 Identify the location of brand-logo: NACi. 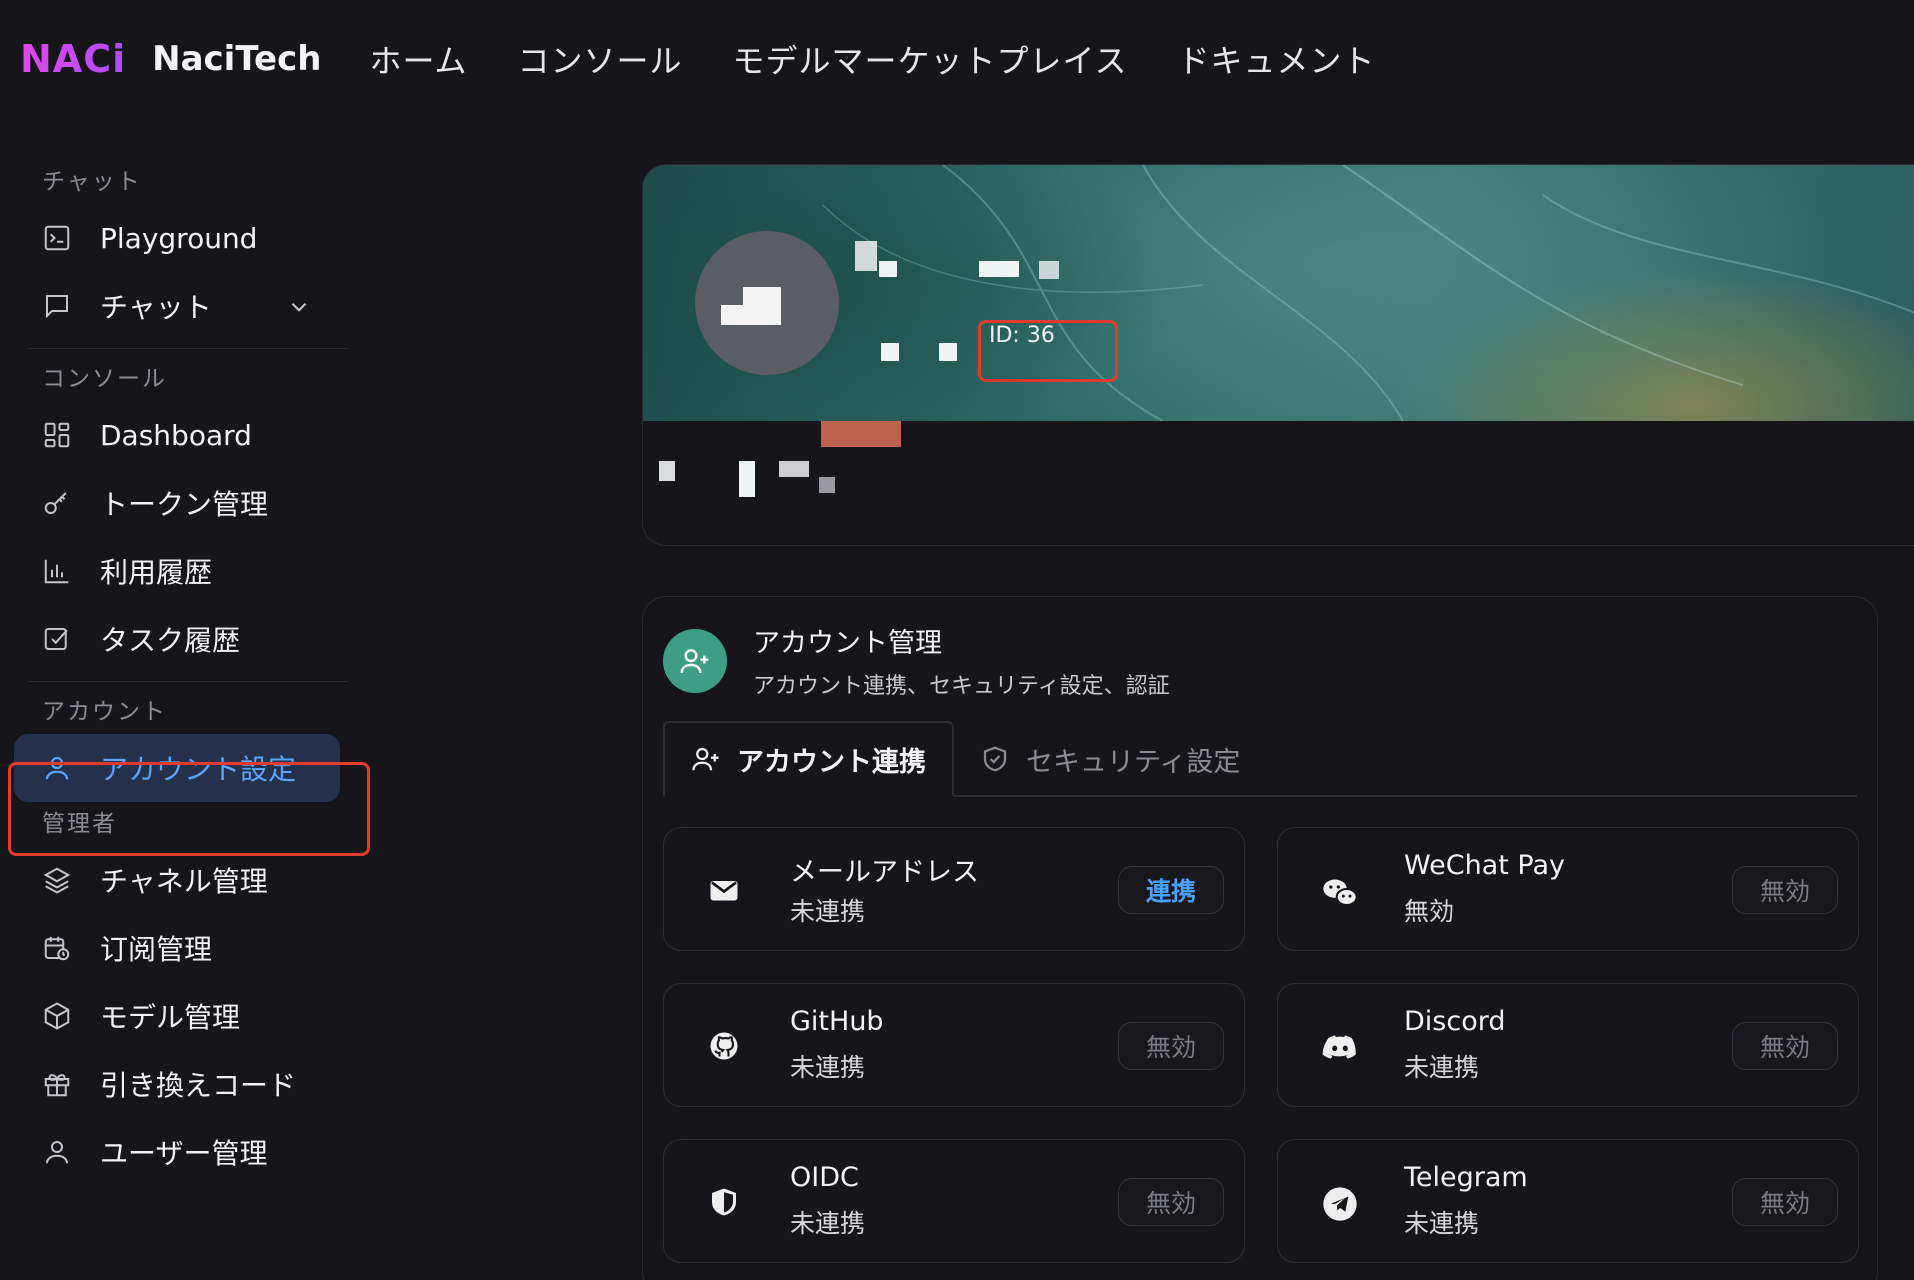
(73, 59).